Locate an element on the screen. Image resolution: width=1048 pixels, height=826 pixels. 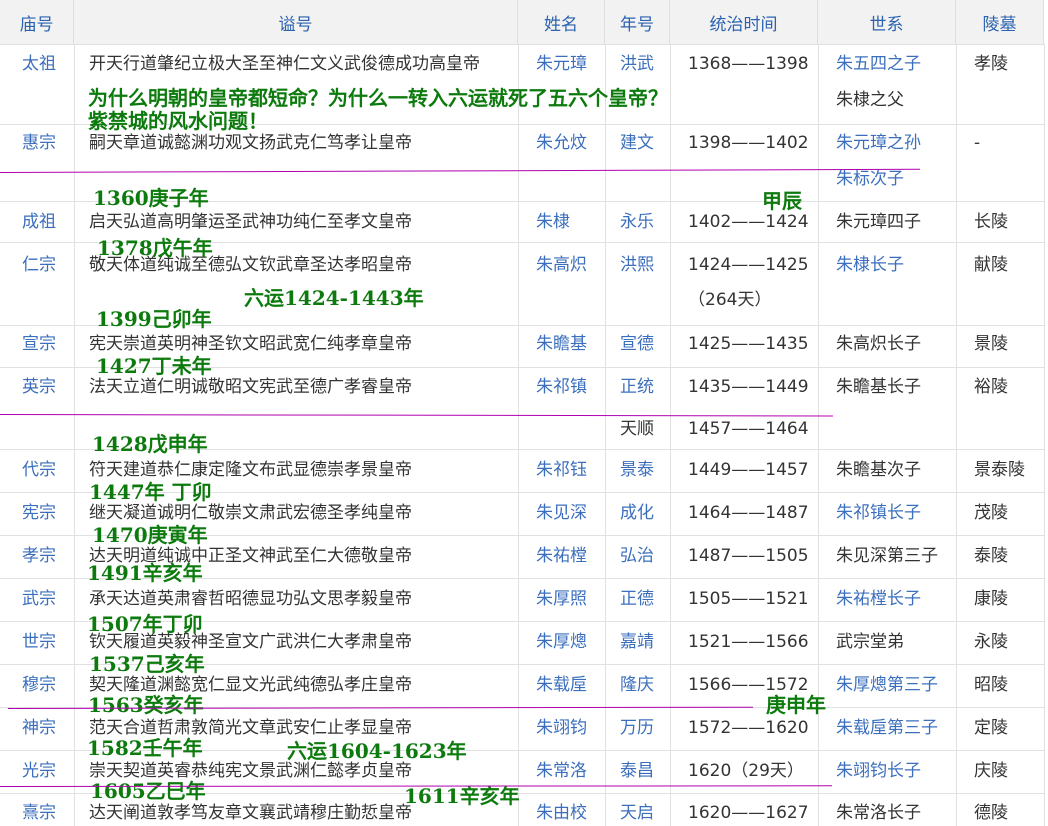
lineage-text: 朱棣长子 is located at coordinates (870, 265).